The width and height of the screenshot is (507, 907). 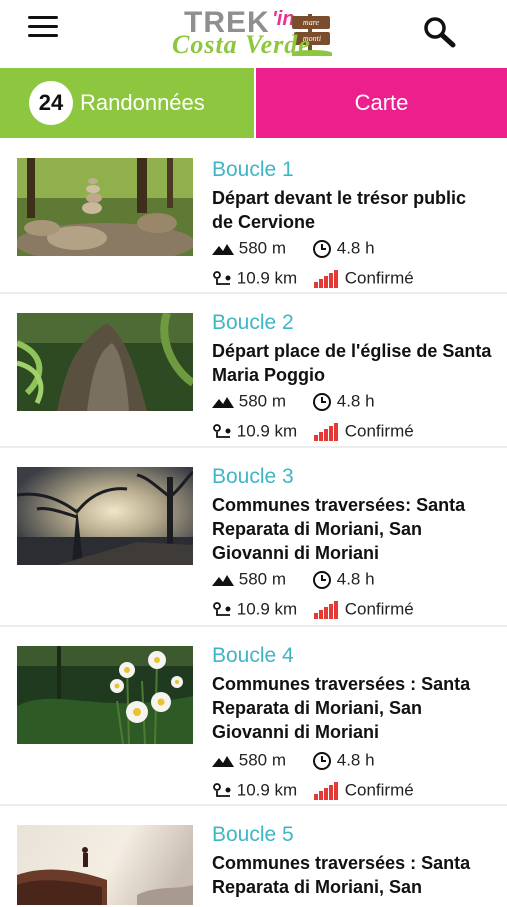 I want to click on tab-hikes-label: Randonnées, so click(x=142, y=102).